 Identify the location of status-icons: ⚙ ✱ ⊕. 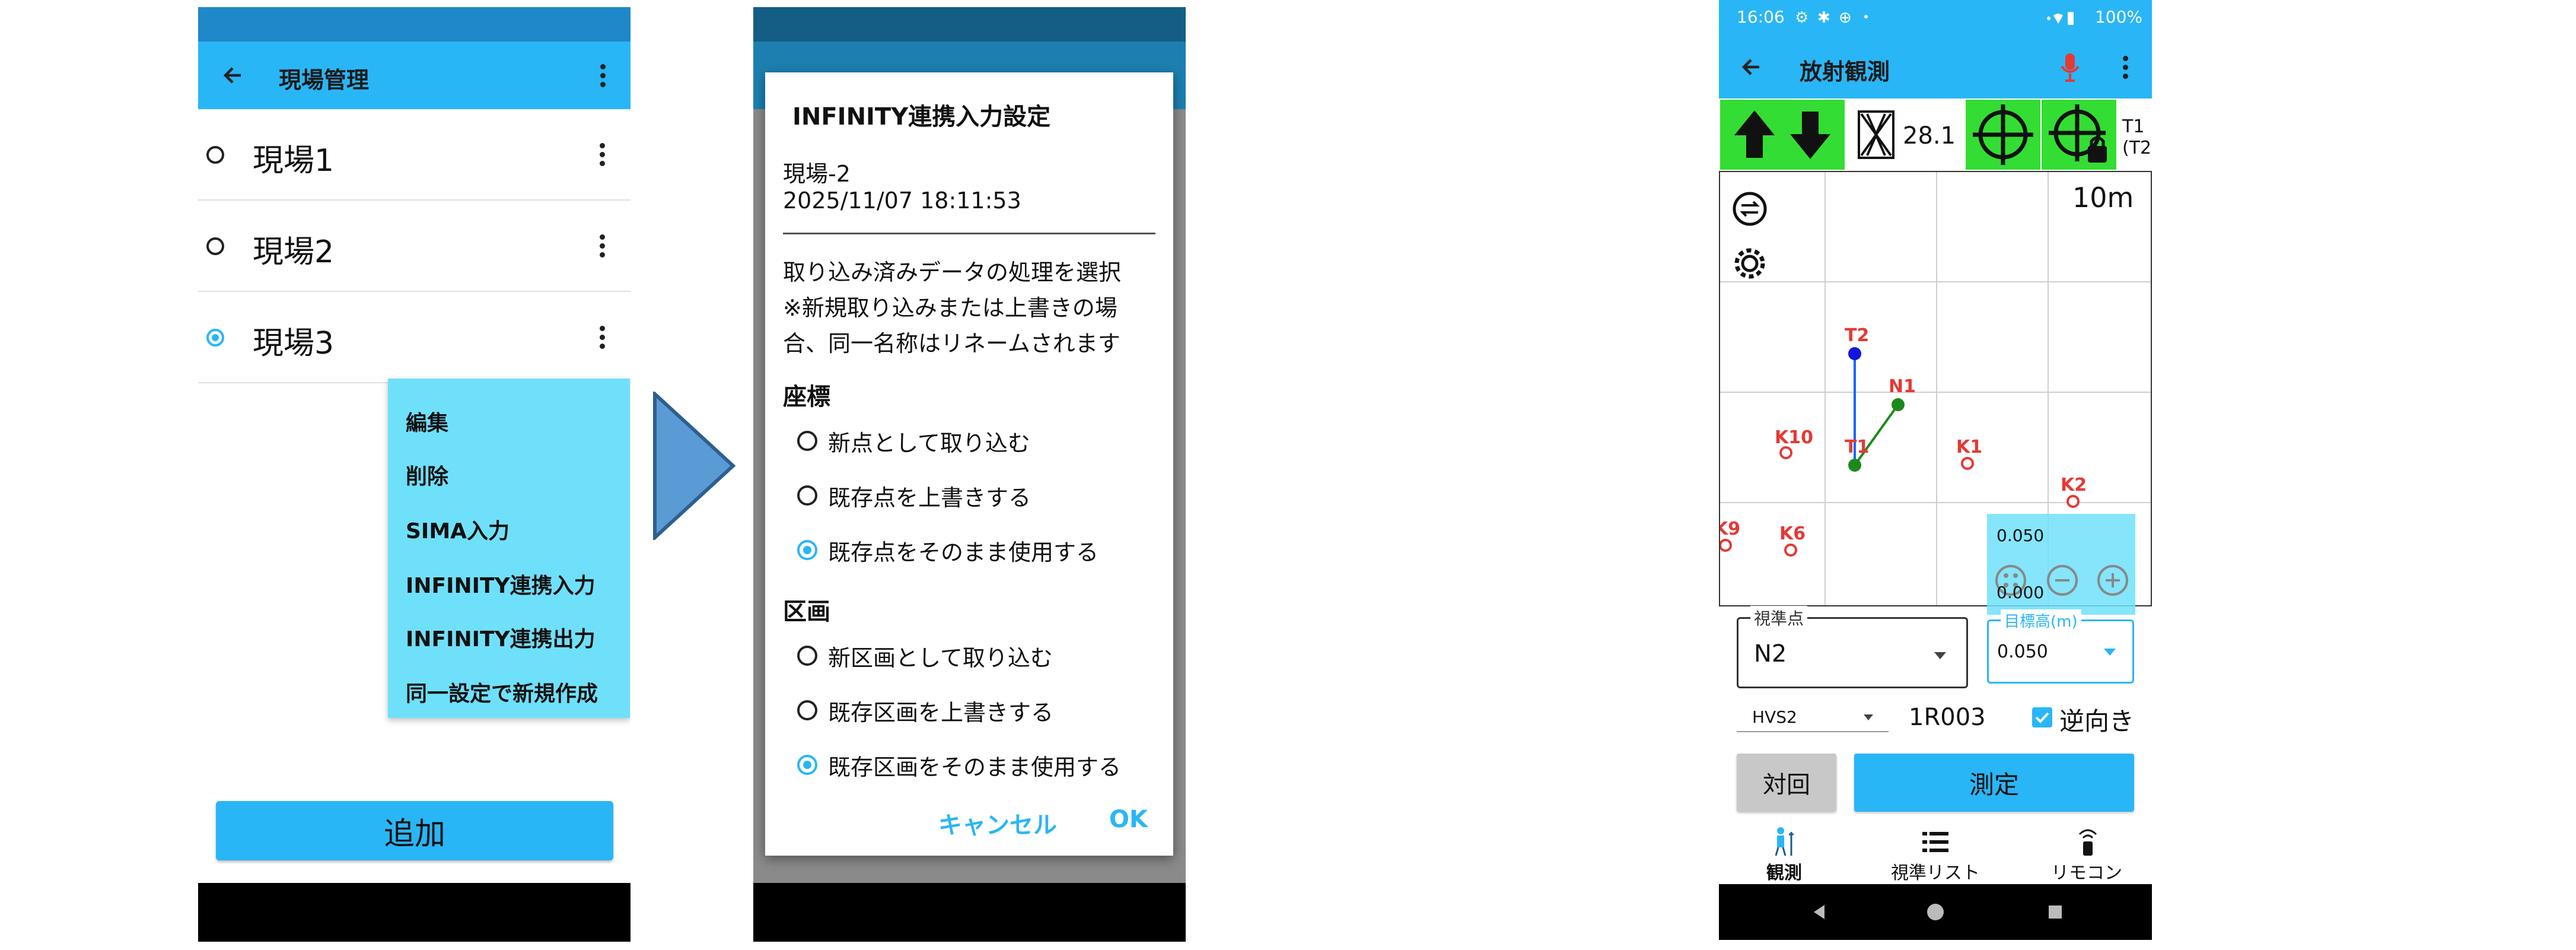
(1834, 18).